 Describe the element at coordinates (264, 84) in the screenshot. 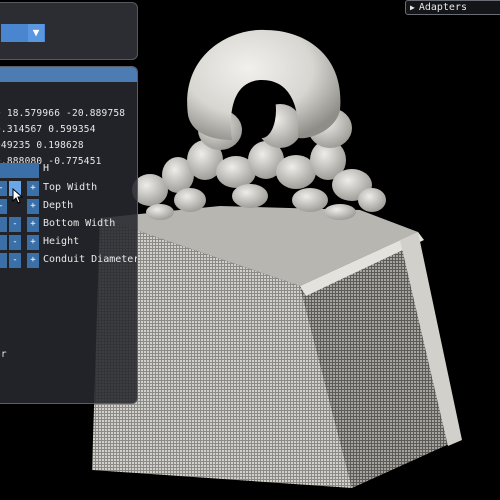

I see `model-torus` at that location.